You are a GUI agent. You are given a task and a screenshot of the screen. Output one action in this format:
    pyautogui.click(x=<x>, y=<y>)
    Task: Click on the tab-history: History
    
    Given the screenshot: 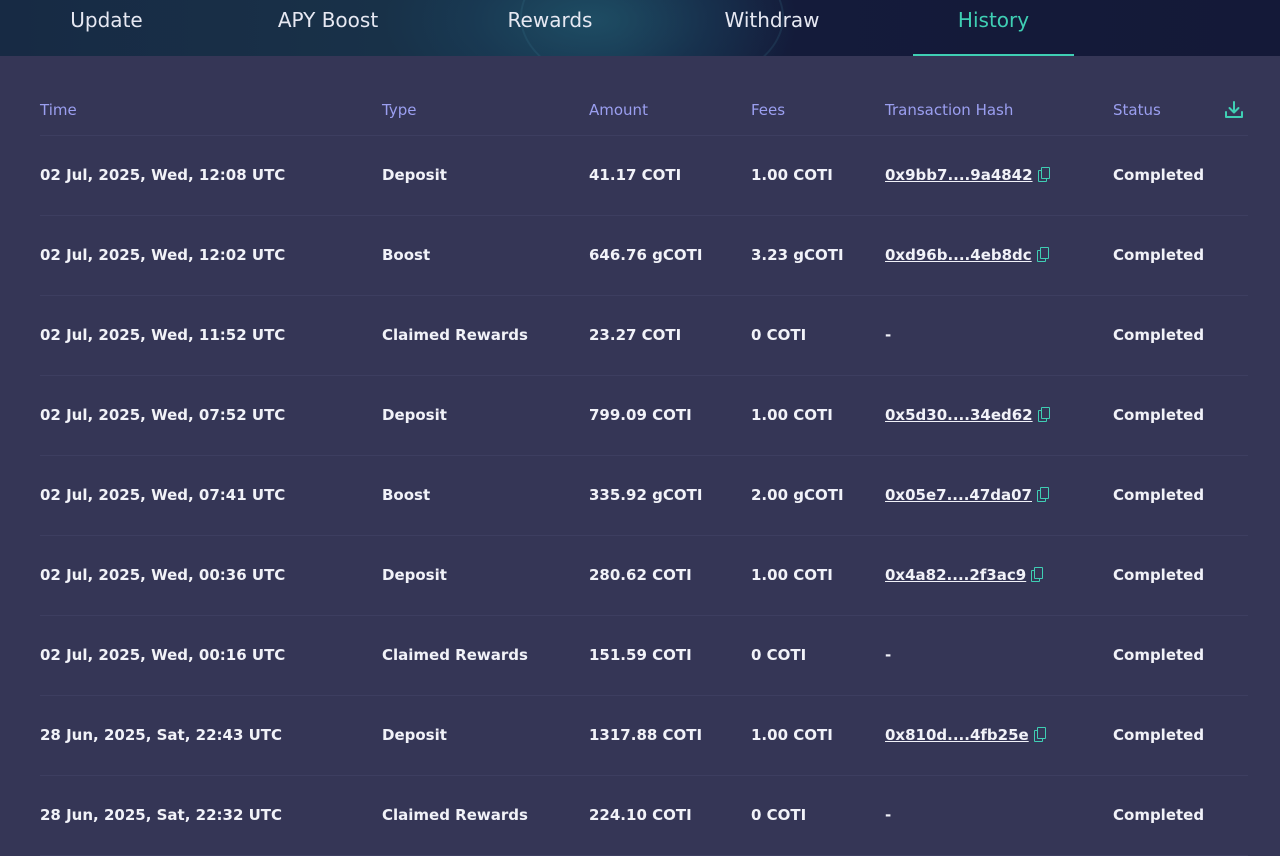 What is the action you would take?
    pyautogui.click(x=993, y=28)
    